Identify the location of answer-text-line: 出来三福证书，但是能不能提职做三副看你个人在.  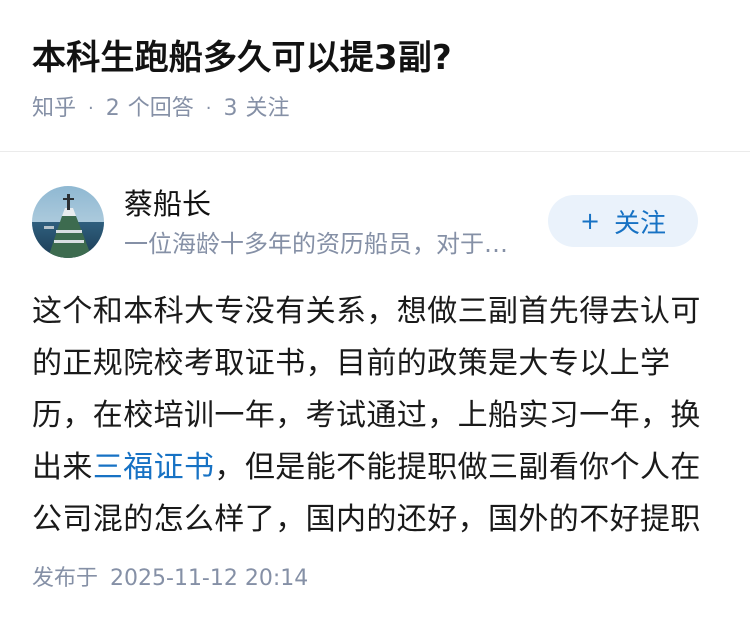
(375, 468).